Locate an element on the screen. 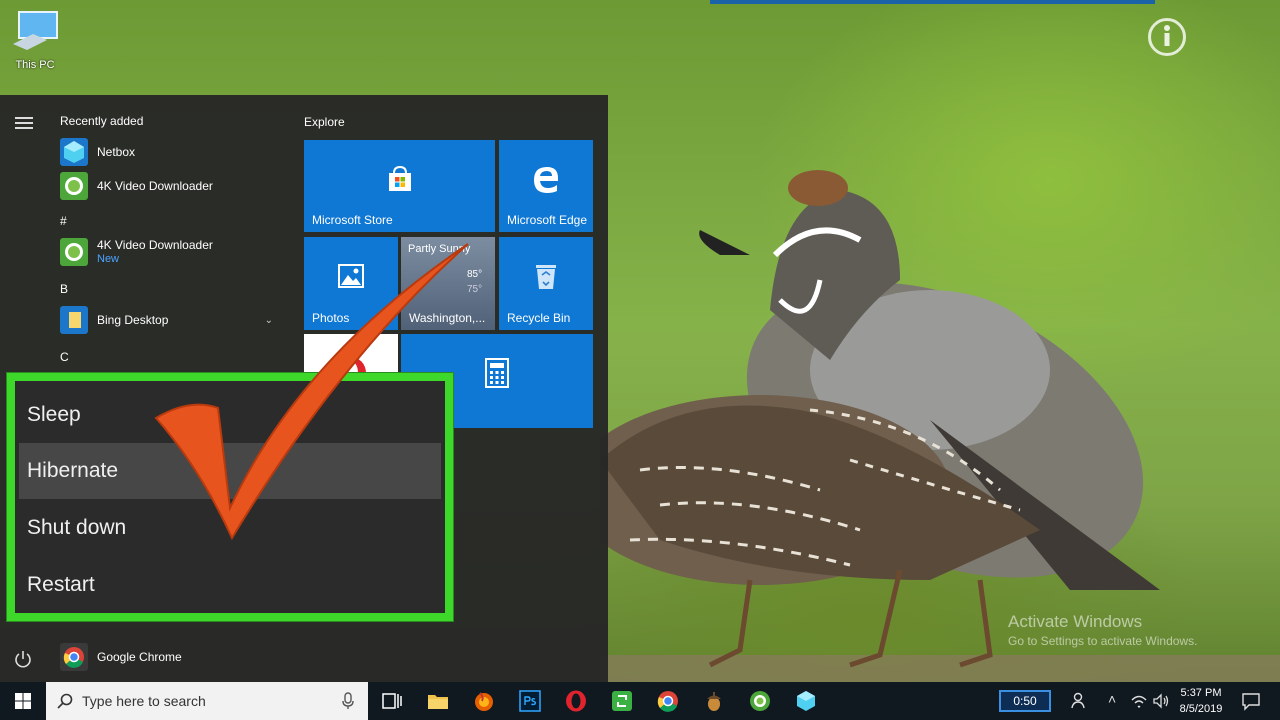 The image size is (1280, 720). tile-recycle-bin: Recycle Bin is located at coordinates (546, 283).